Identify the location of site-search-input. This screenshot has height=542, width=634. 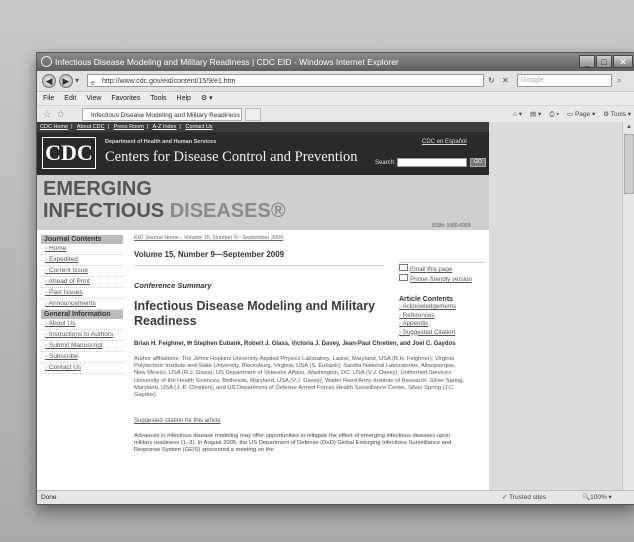
(432, 162).